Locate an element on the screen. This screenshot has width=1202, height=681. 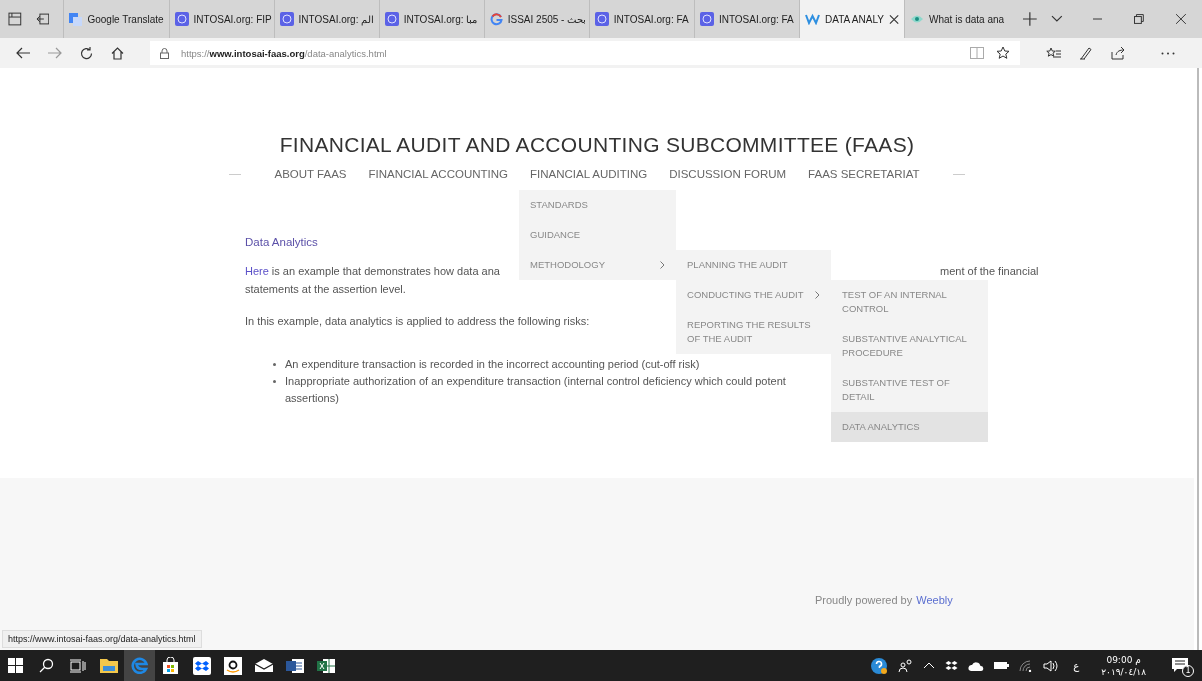
nav-link: FINANCIAL ACCOUNTING is located at coordinates (438, 174).